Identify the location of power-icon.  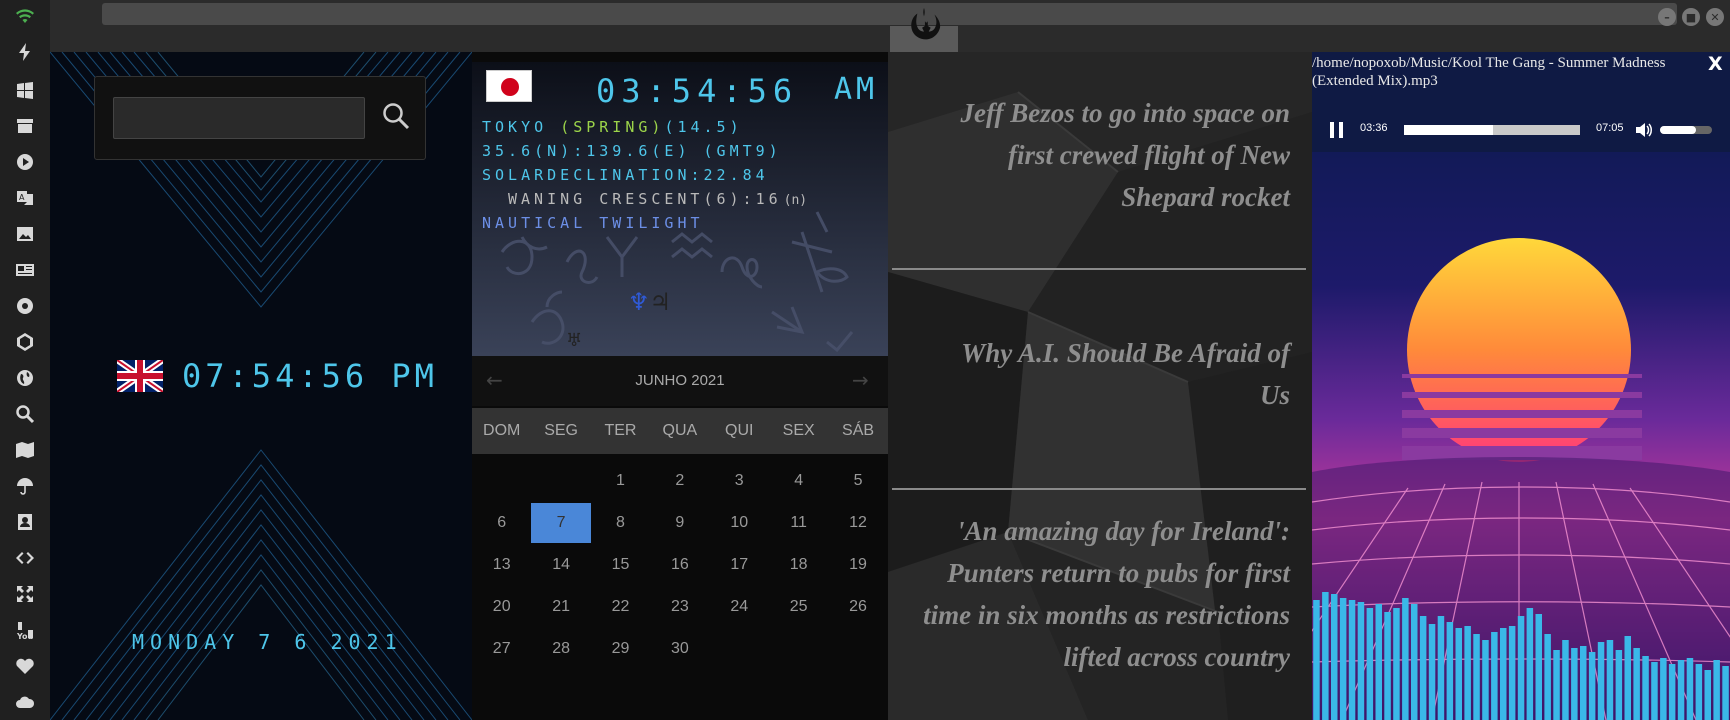
(25, 52).